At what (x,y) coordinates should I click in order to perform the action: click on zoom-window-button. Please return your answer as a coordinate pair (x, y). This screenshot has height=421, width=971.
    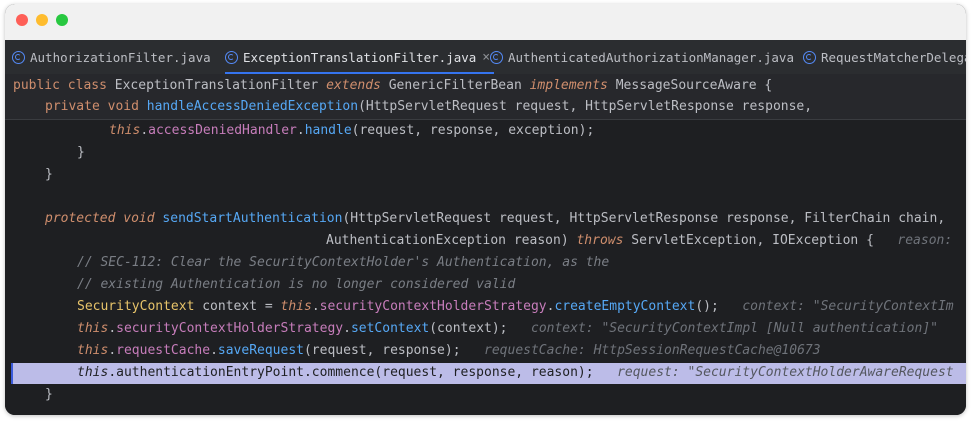
    Looking at the image, I should click on (62, 20).